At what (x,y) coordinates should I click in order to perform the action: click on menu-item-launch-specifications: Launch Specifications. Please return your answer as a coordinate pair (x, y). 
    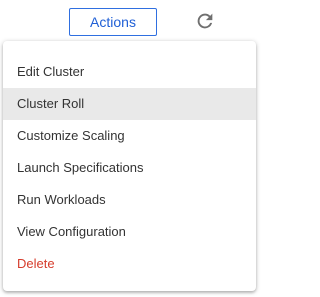
    Looking at the image, I should click on (129, 168).